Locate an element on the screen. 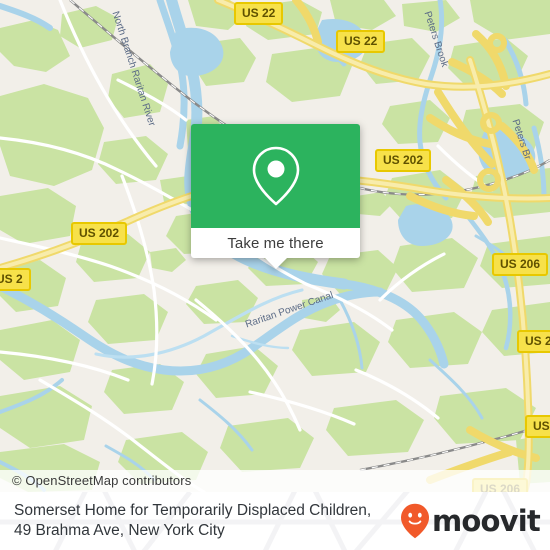 Image resolution: width=550 pixels, height=550 pixels. place-address: 49 Brahma Ave, New York City is located at coordinates (119, 530).